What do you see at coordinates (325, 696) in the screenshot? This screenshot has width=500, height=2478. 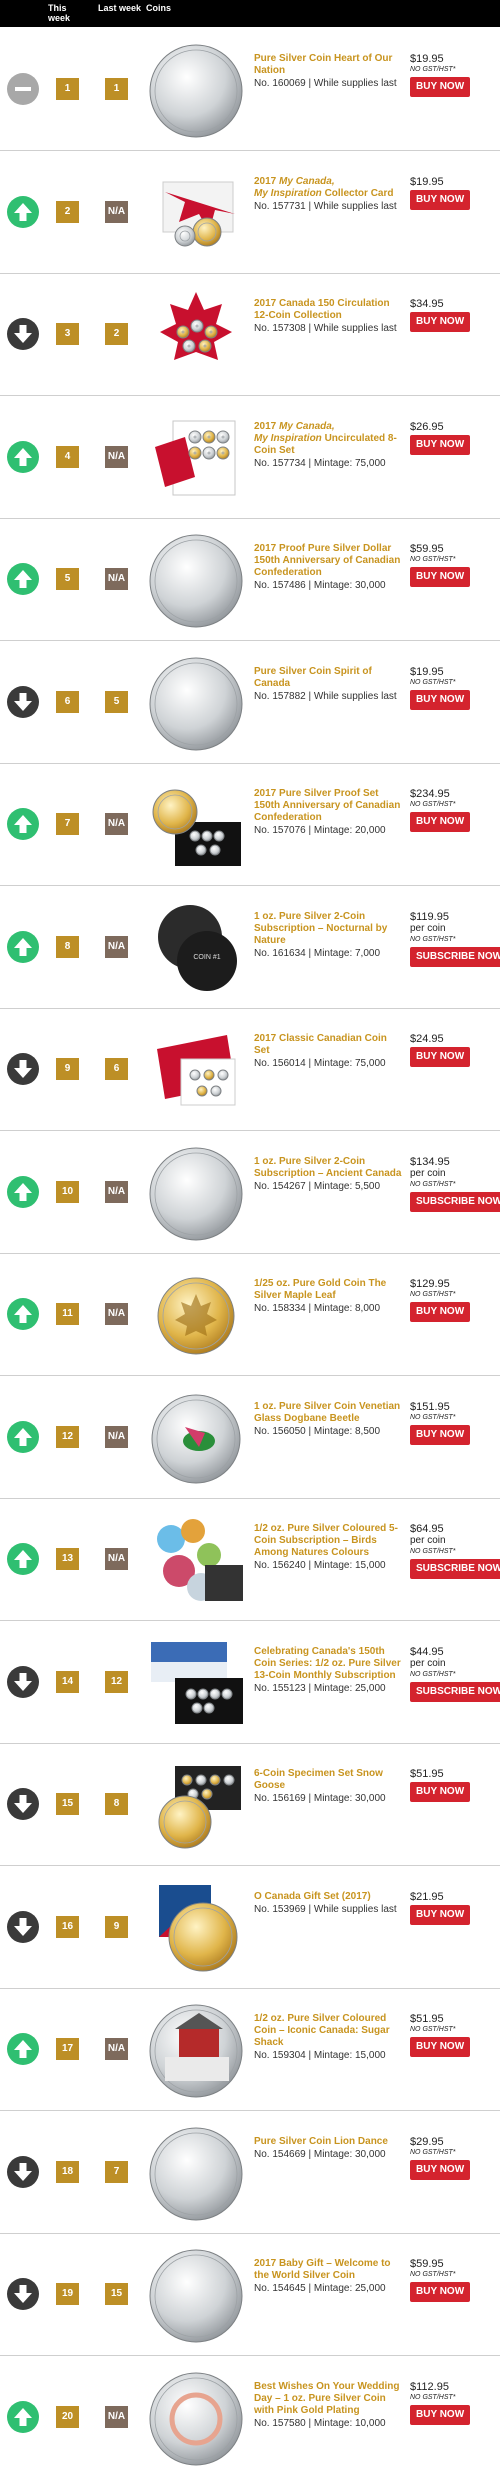 I see `product-meta: No. 157882 | While supplies last` at bounding box center [325, 696].